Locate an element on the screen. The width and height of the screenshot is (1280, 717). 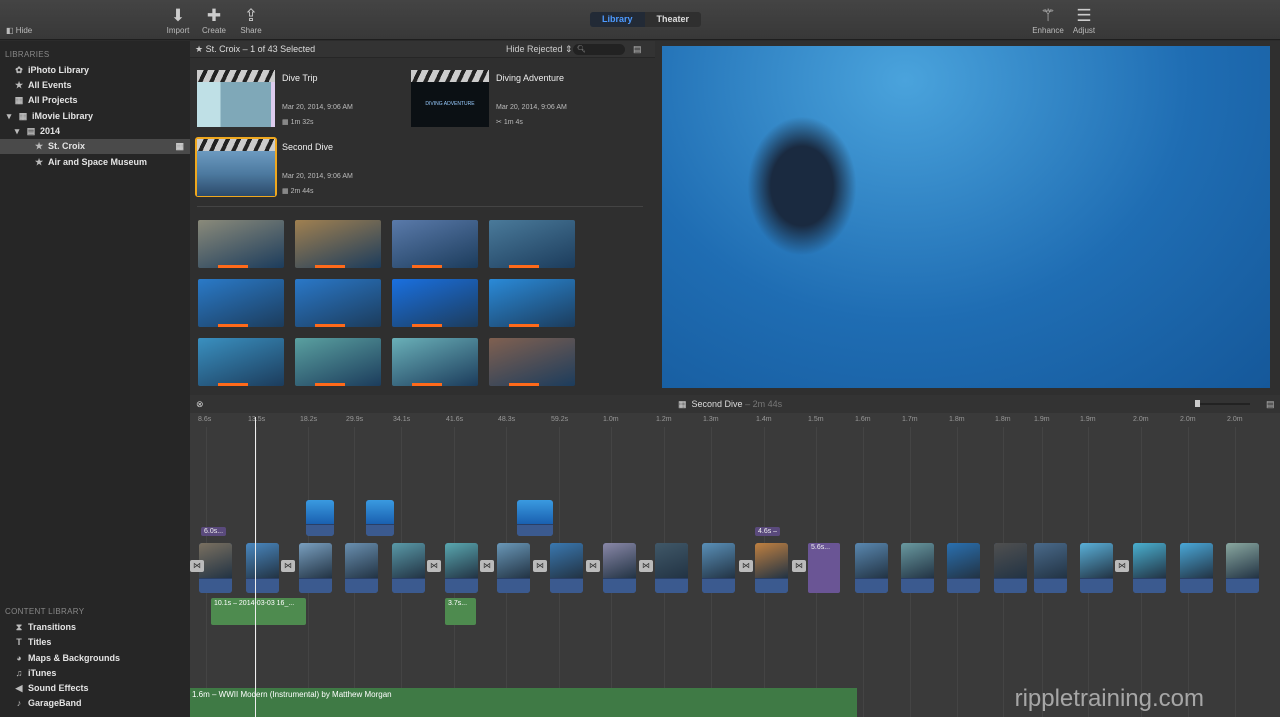
item-label: iPhoto Library is located at coordinates (59, 70).